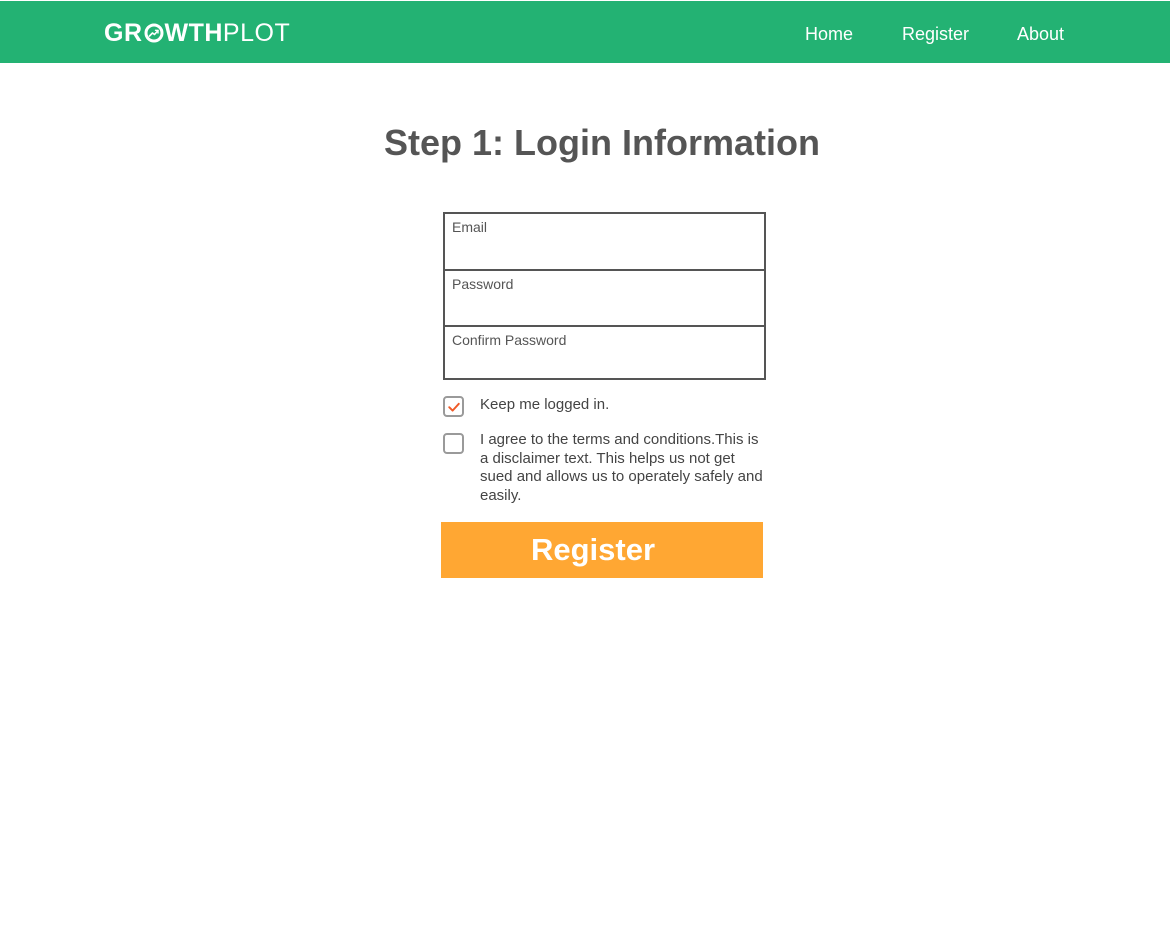 This screenshot has height=938, width=1170. What do you see at coordinates (453, 443) in the screenshot?
I see `agree-terms-checkbox` at bounding box center [453, 443].